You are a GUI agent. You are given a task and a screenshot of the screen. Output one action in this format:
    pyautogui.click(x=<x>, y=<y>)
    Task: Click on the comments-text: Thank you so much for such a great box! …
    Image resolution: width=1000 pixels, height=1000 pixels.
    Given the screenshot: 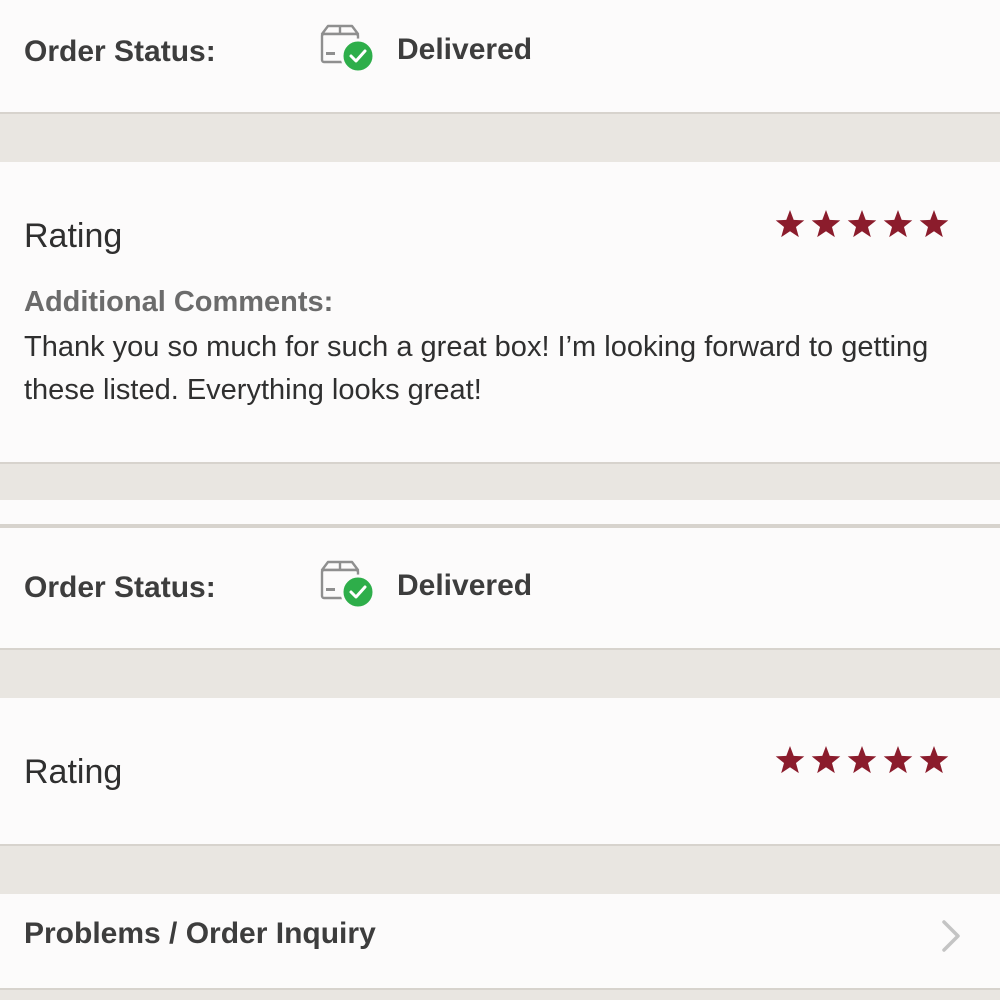 What is the action you would take?
    pyautogui.click(x=476, y=368)
    